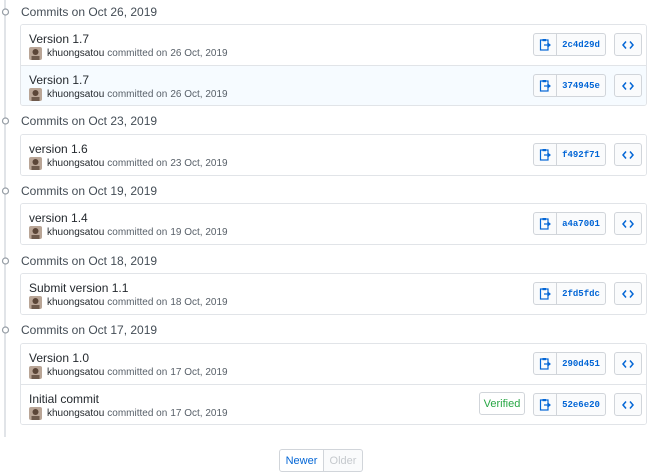 The image size is (657, 476). I want to click on commit-group-date: Commits on Oct 26, 2019, so click(89, 12).